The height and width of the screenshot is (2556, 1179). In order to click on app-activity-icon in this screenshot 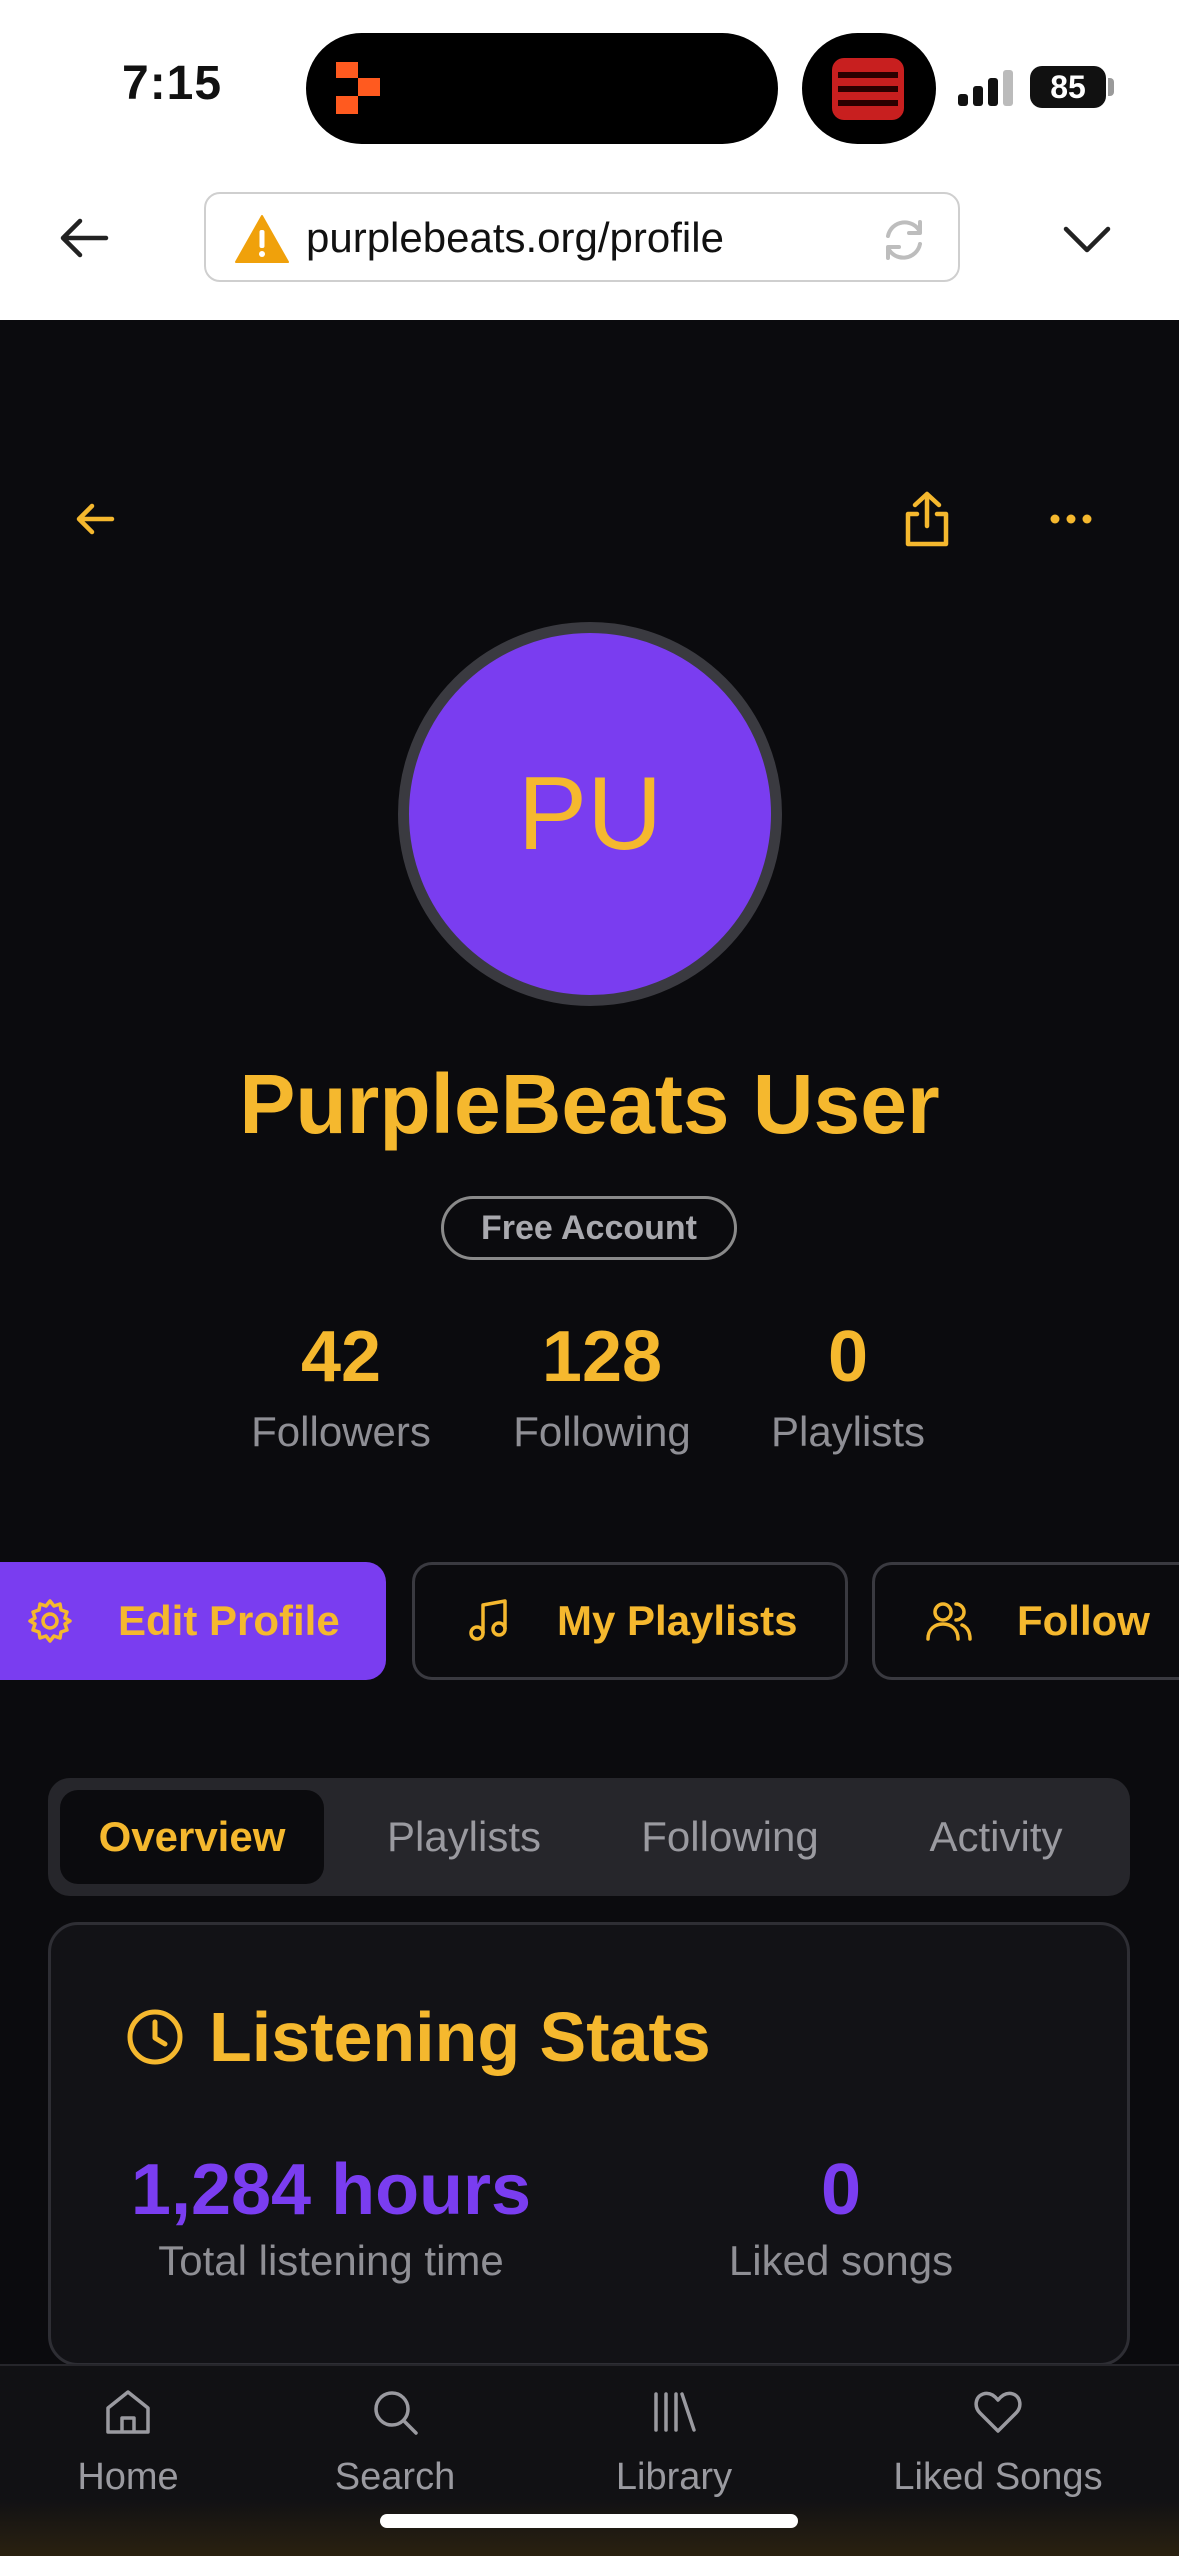, I will do `click(358, 88)`.